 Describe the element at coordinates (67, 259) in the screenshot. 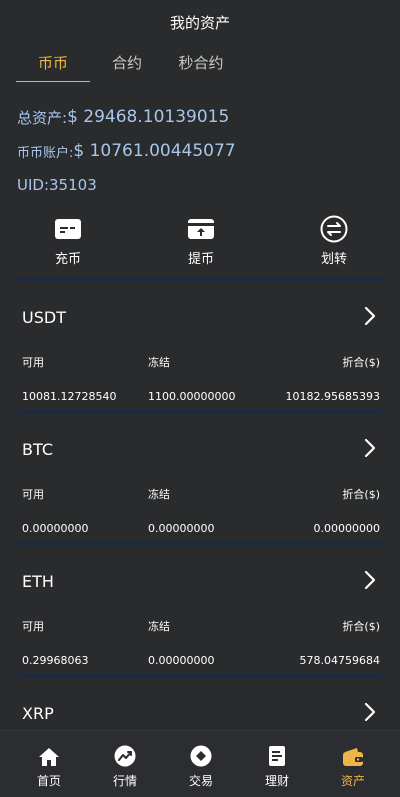

I see `deposit-label: 充币` at that location.